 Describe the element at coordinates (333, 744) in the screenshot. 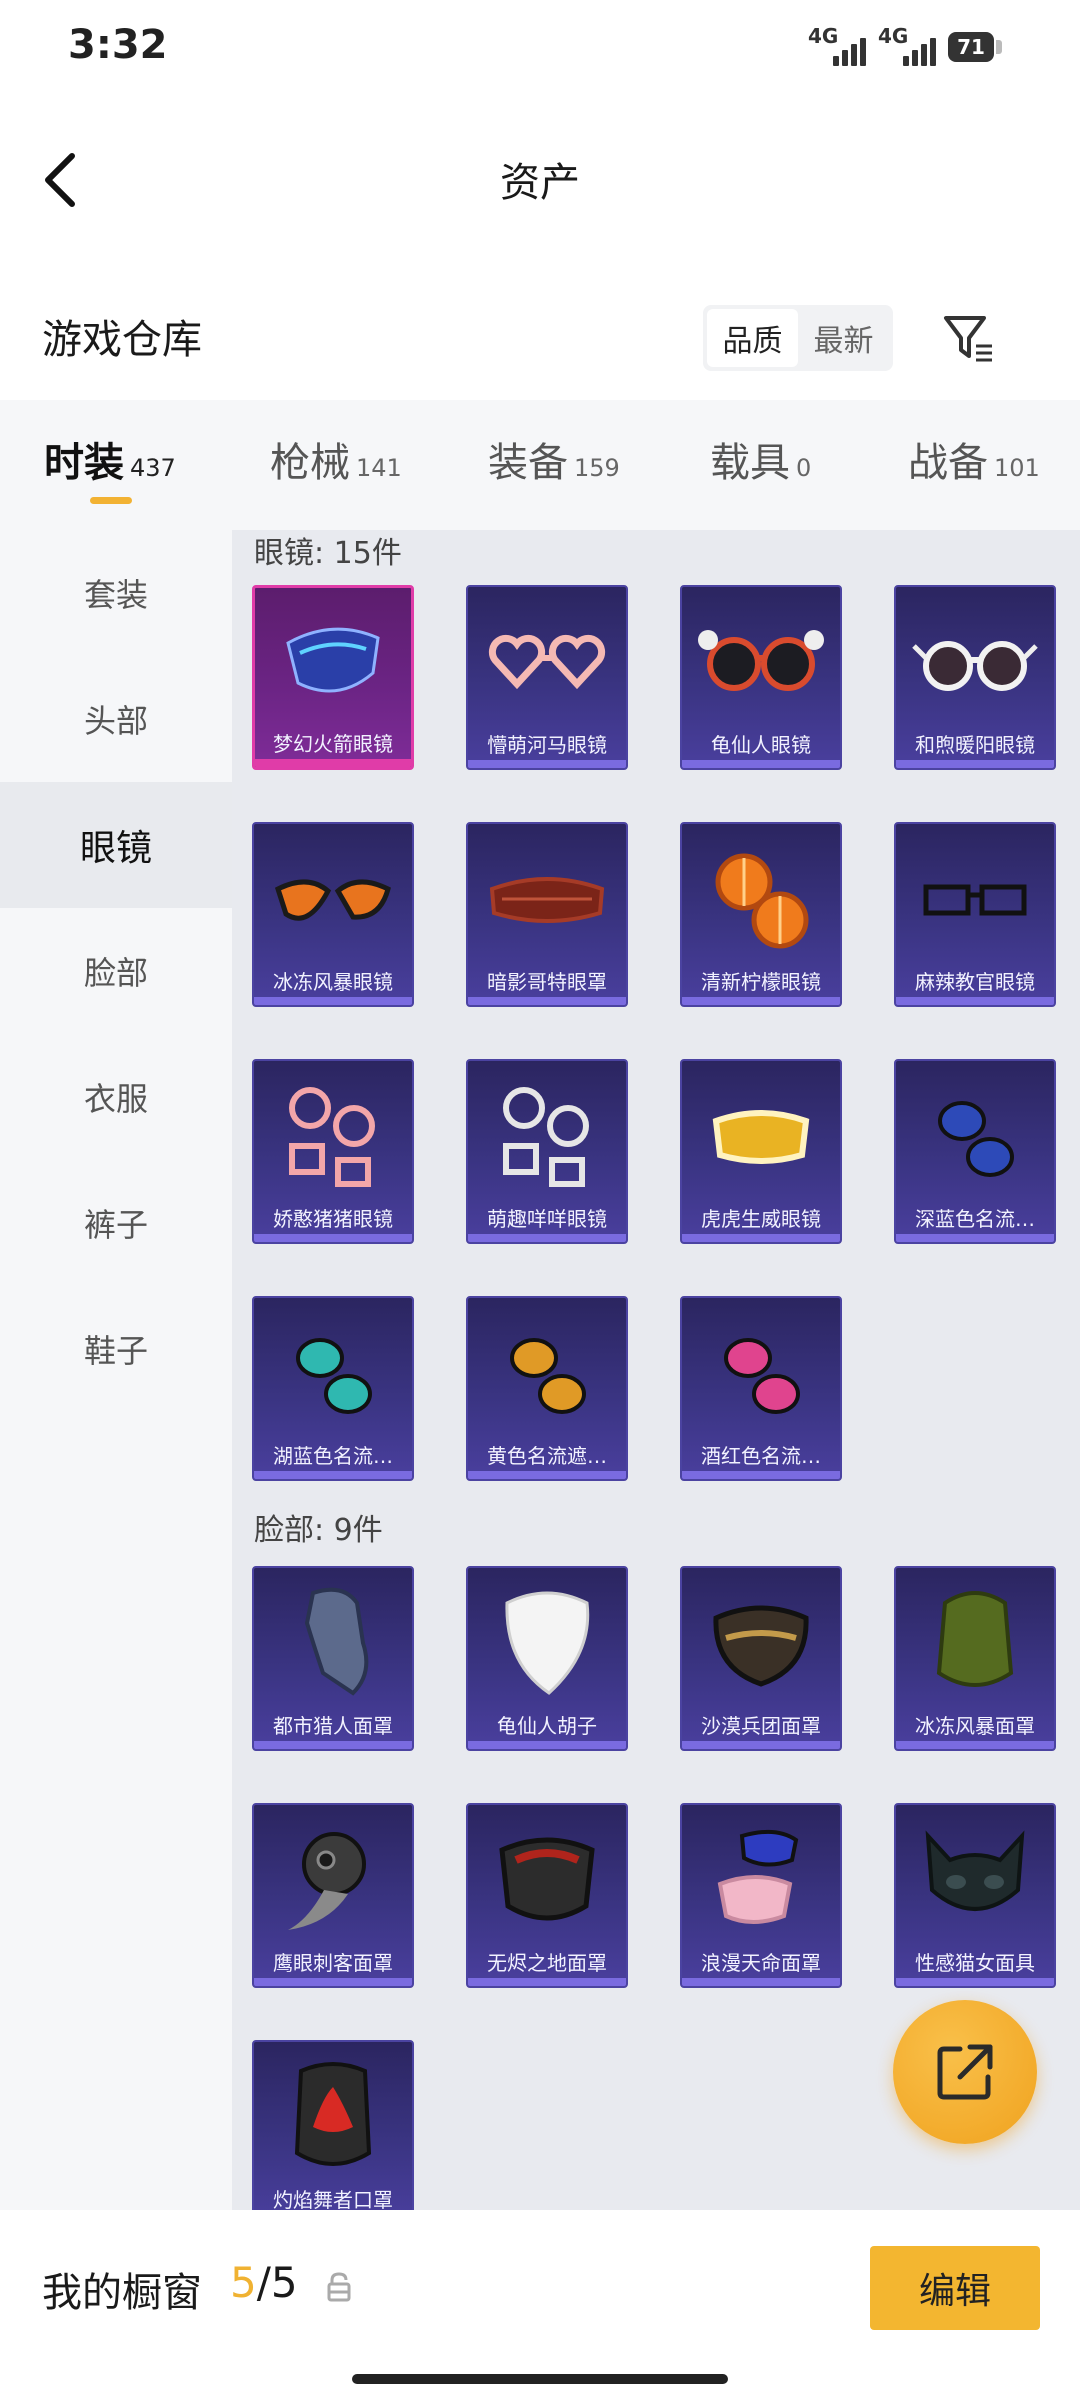

I see `item-name: 梦幻火箭眼镜` at that location.